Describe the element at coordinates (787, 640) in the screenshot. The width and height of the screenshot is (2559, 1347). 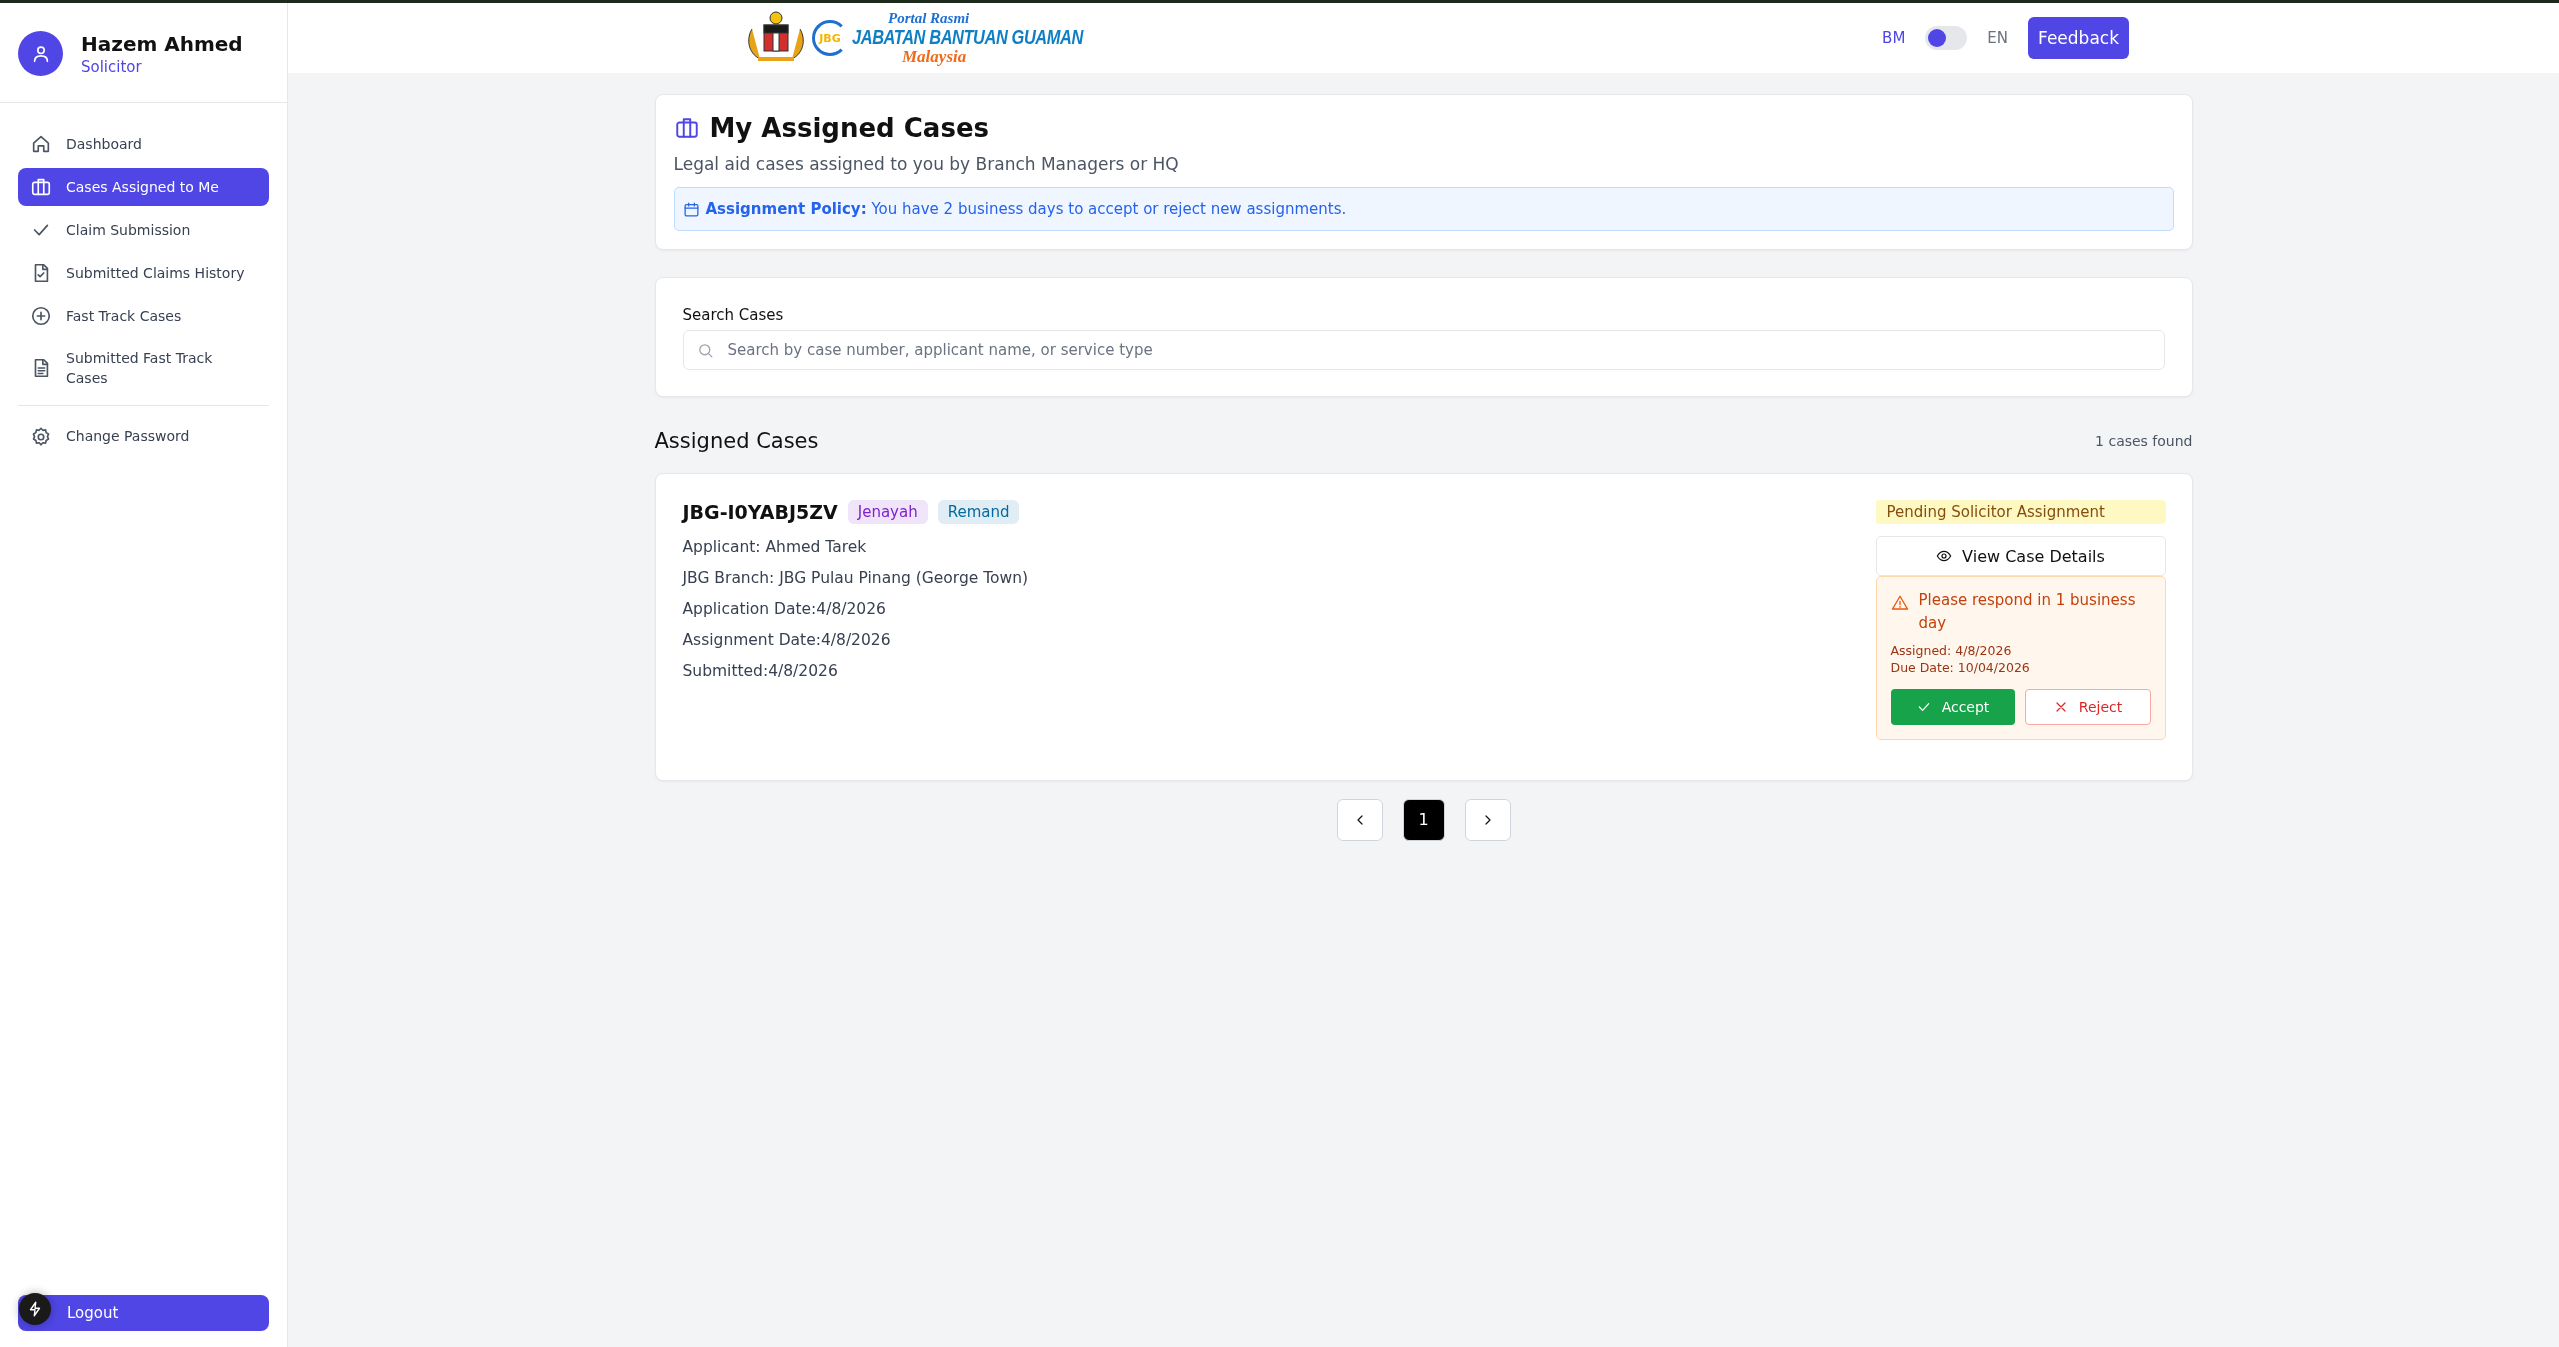
I see `case-detail: Assignment Date:4/8/2026` at that location.